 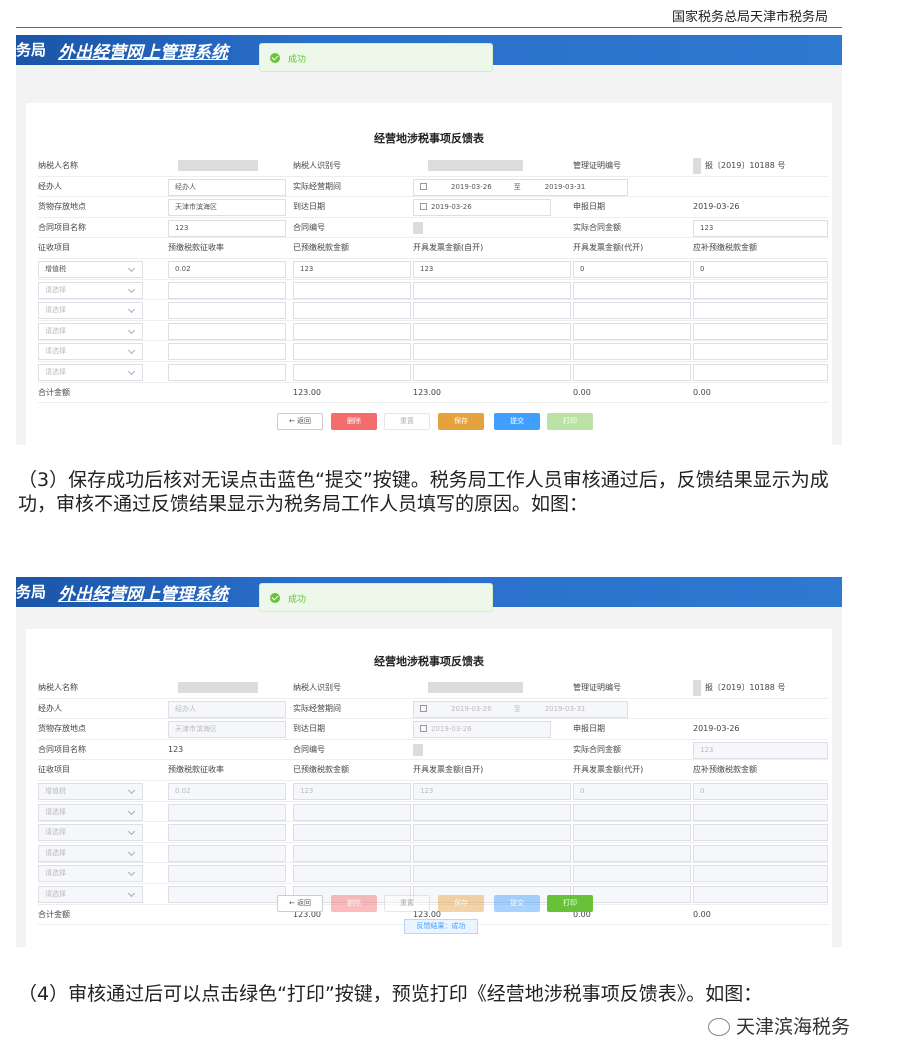 What do you see at coordinates (227, 187) in the screenshot?
I see `agent-input: 经办人` at bounding box center [227, 187].